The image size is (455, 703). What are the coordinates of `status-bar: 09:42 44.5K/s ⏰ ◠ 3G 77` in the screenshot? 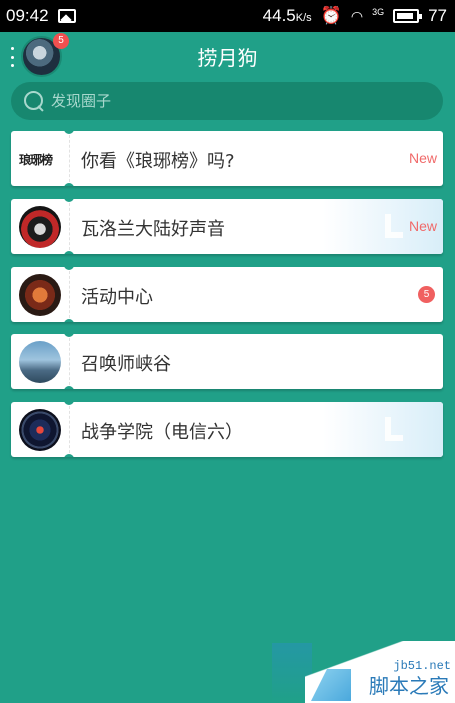 It's located at (227, 16).